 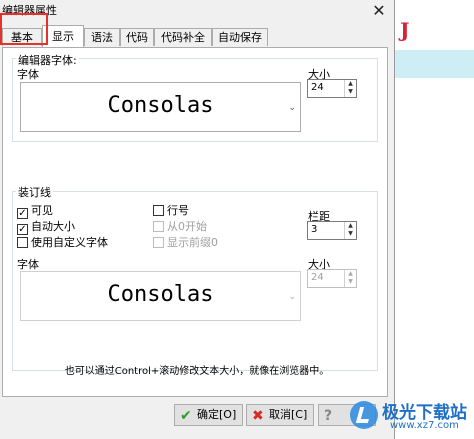 I want to click on gutter-font-label: 字体, so click(x=28, y=264).